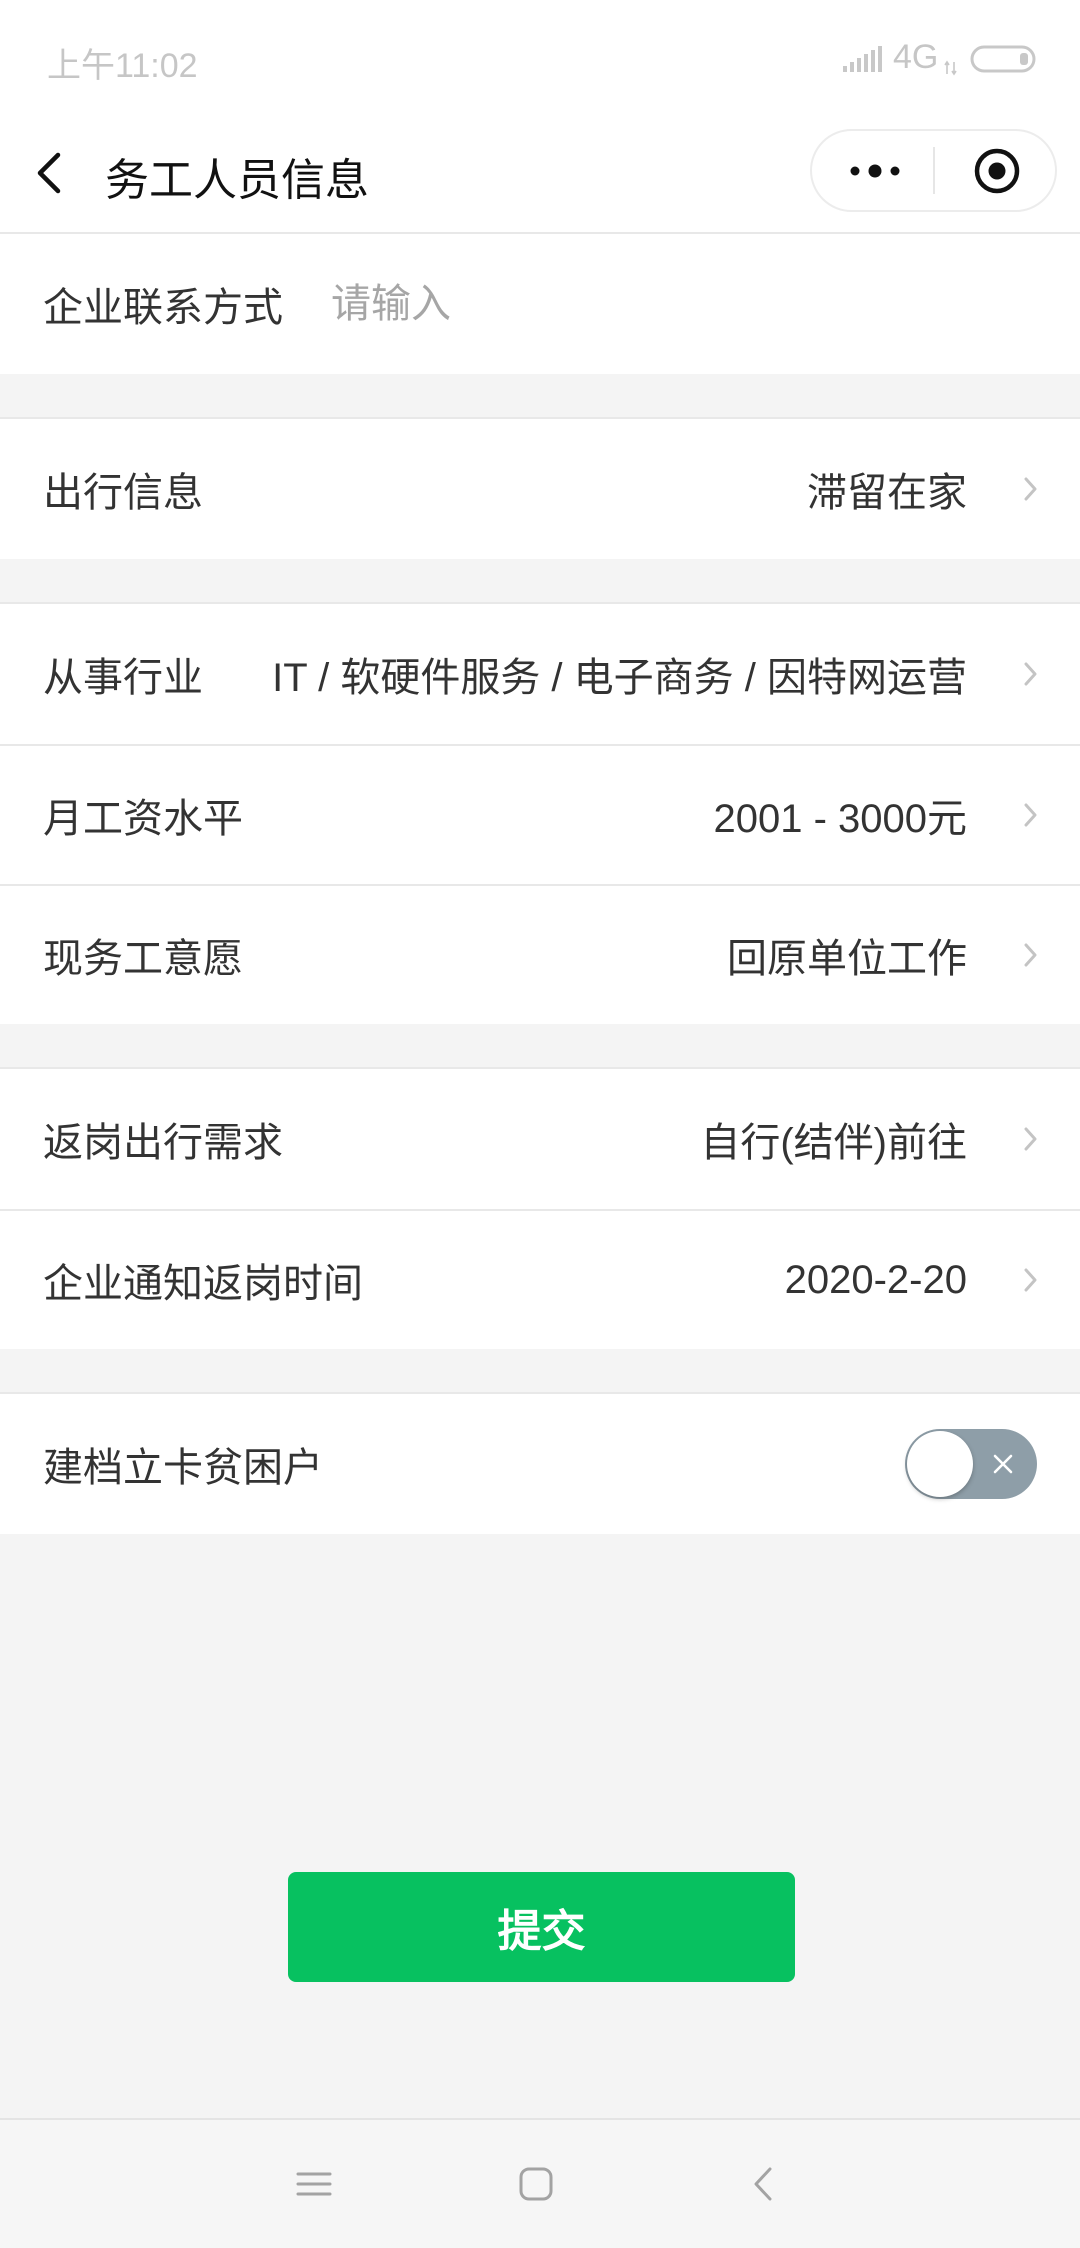  What do you see at coordinates (862, 59) in the screenshot?
I see `signal-icon` at bounding box center [862, 59].